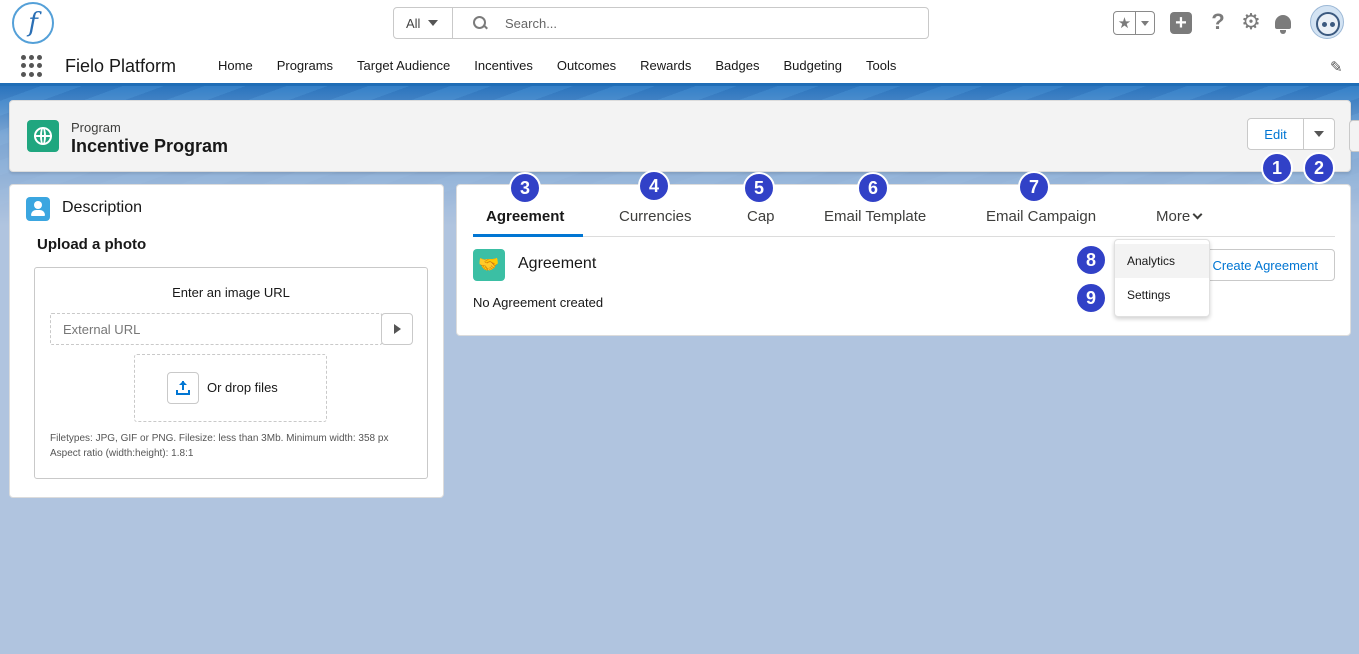 This screenshot has width=1359, height=654. I want to click on search-scope-label: All, so click(413, 23).